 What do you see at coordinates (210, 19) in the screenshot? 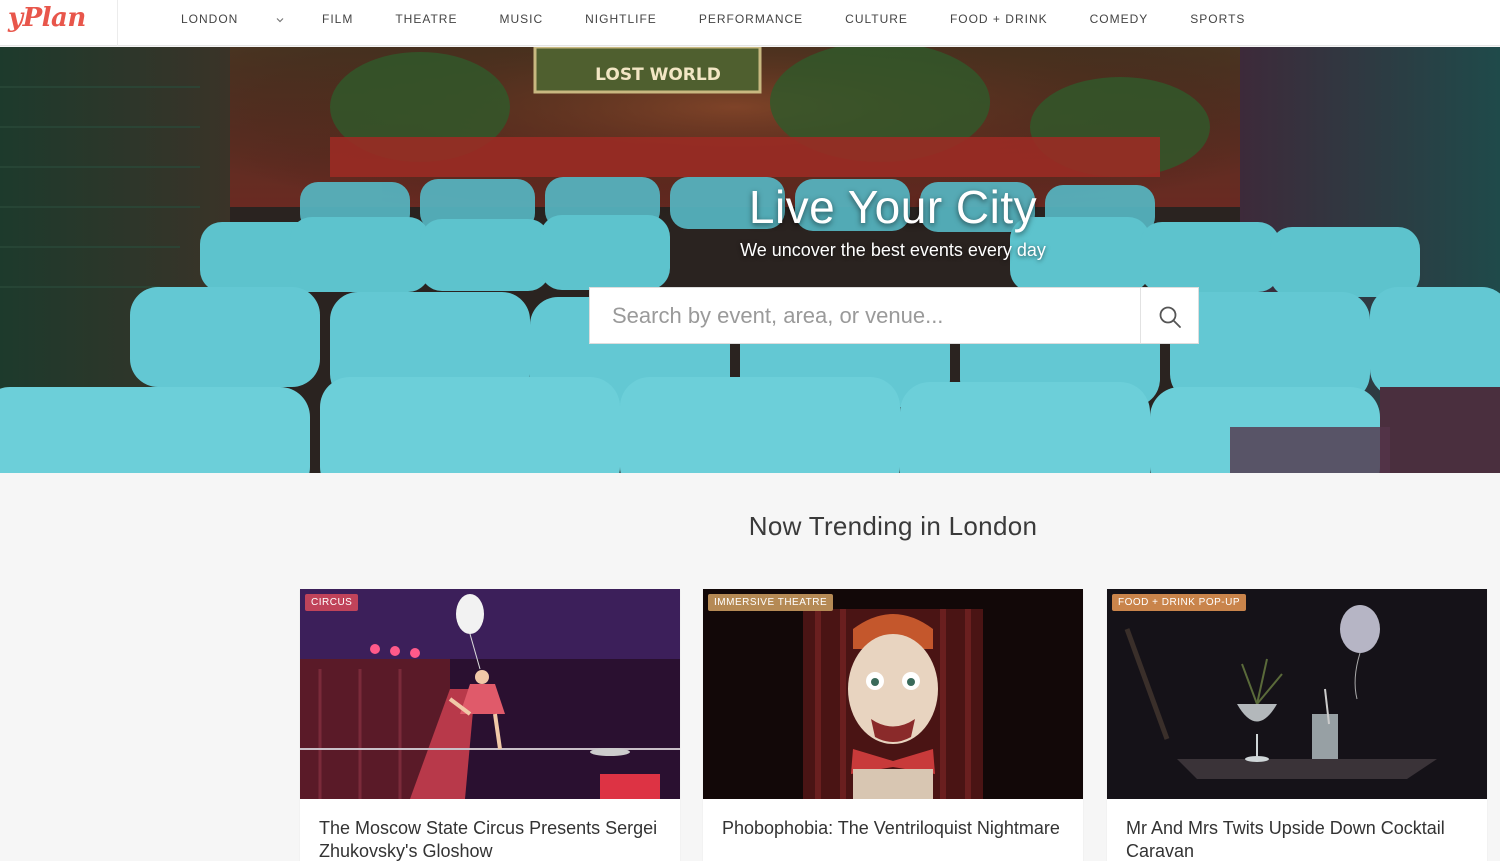
I see `city-selector-label: LONDON` at bounding box center [210, 19].